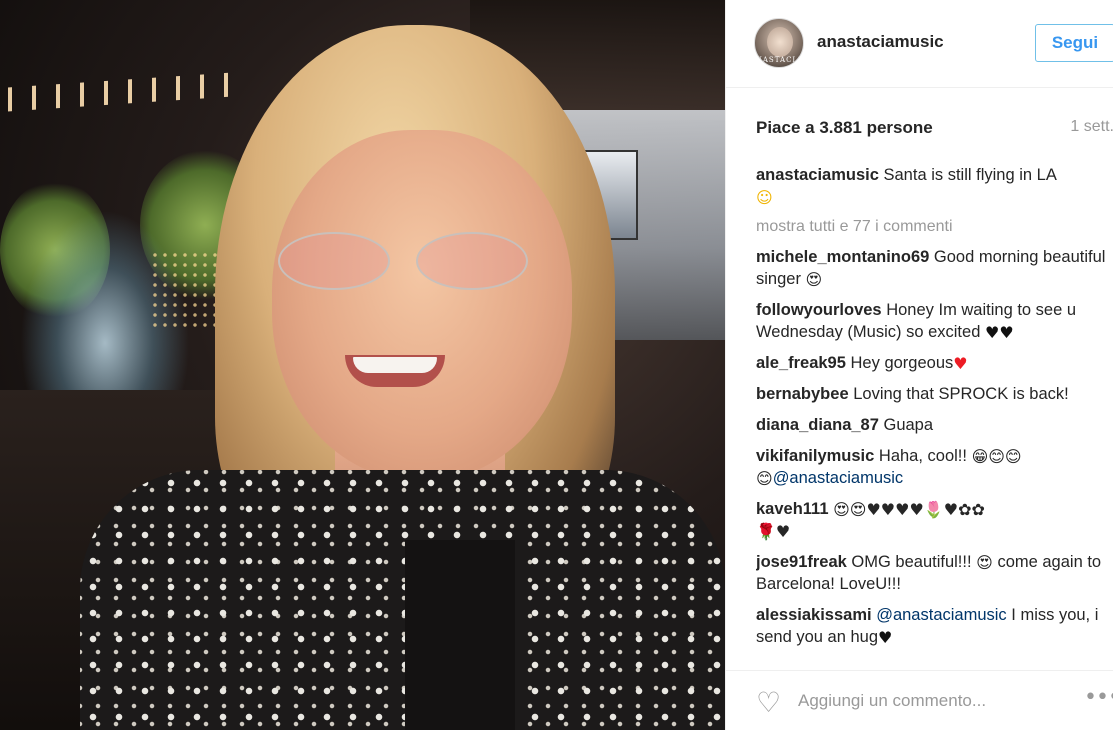 The width and height of the screenshot is (1113, 730). Describe the element at coordinates (908, 425) in the screenshot. I see `comment-text: Guapa` at that location.